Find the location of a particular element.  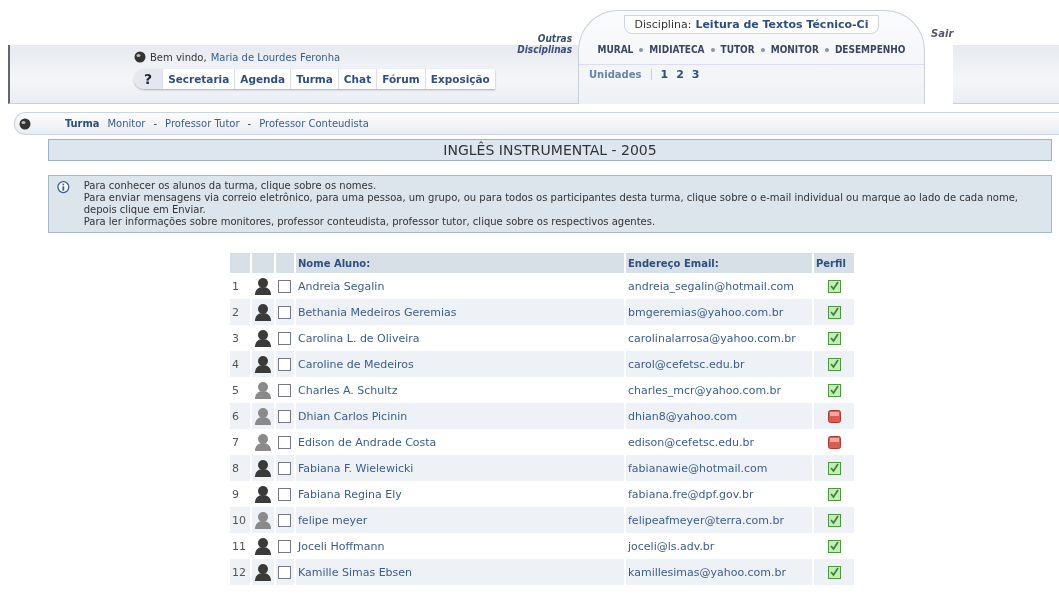

subnav-link: Professor Tutor is located at coordinates (202, 123).